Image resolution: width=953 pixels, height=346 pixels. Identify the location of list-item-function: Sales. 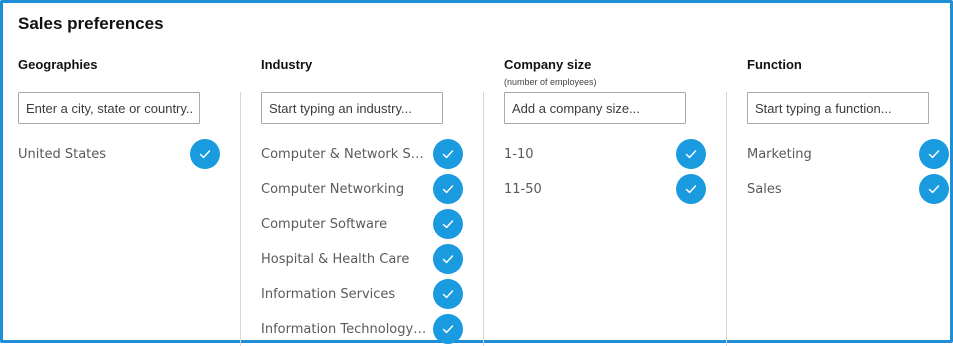
(848, 189).